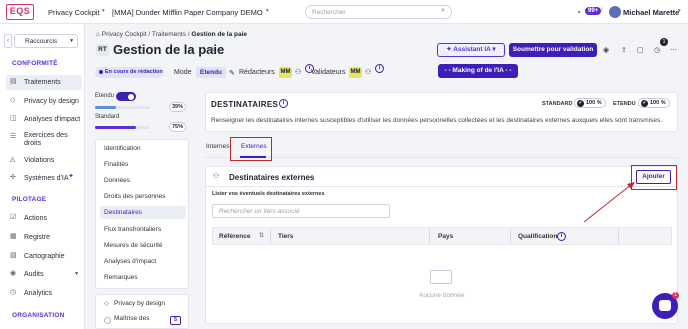 The image size is (688, 329). I want to click on company-selector: [MMA] Dunder Mifflin Paper Company DEMO, so click(187, 12).